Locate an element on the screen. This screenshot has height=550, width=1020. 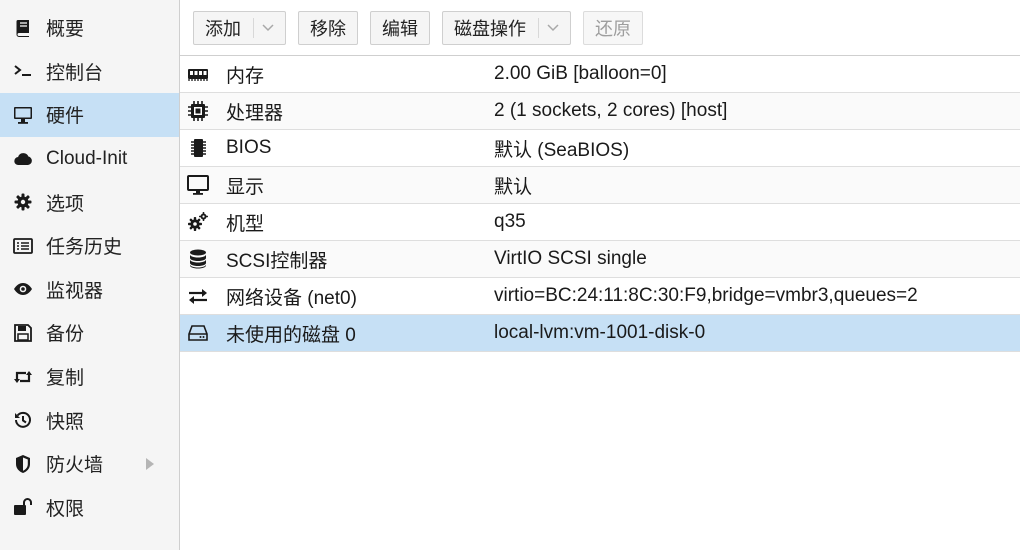
row-key-label: 机型 is located at coordinates (245, 224).